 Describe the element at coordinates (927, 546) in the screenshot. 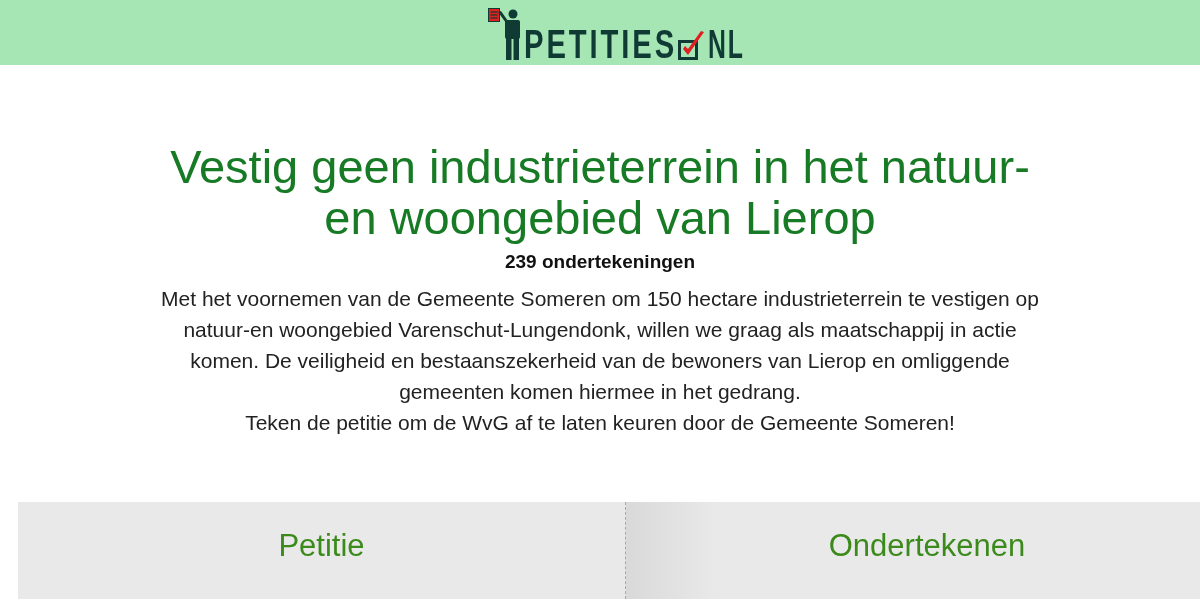

I see `panel-heading: Ondertekenen` at that location.